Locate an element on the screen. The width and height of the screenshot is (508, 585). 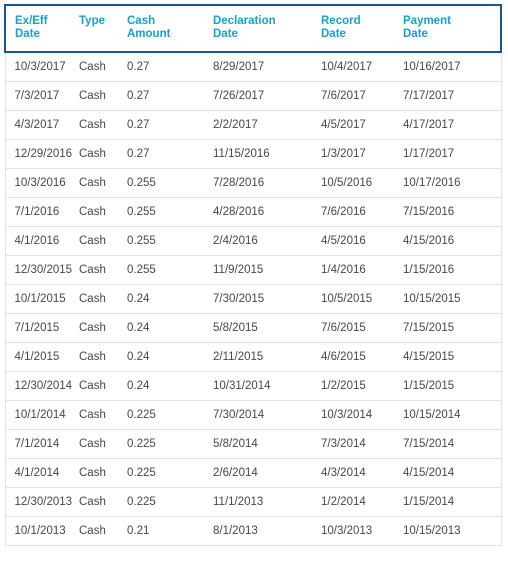
cell-ex-eff-date: 12/30/2015 is located at coordinates (41, 270).